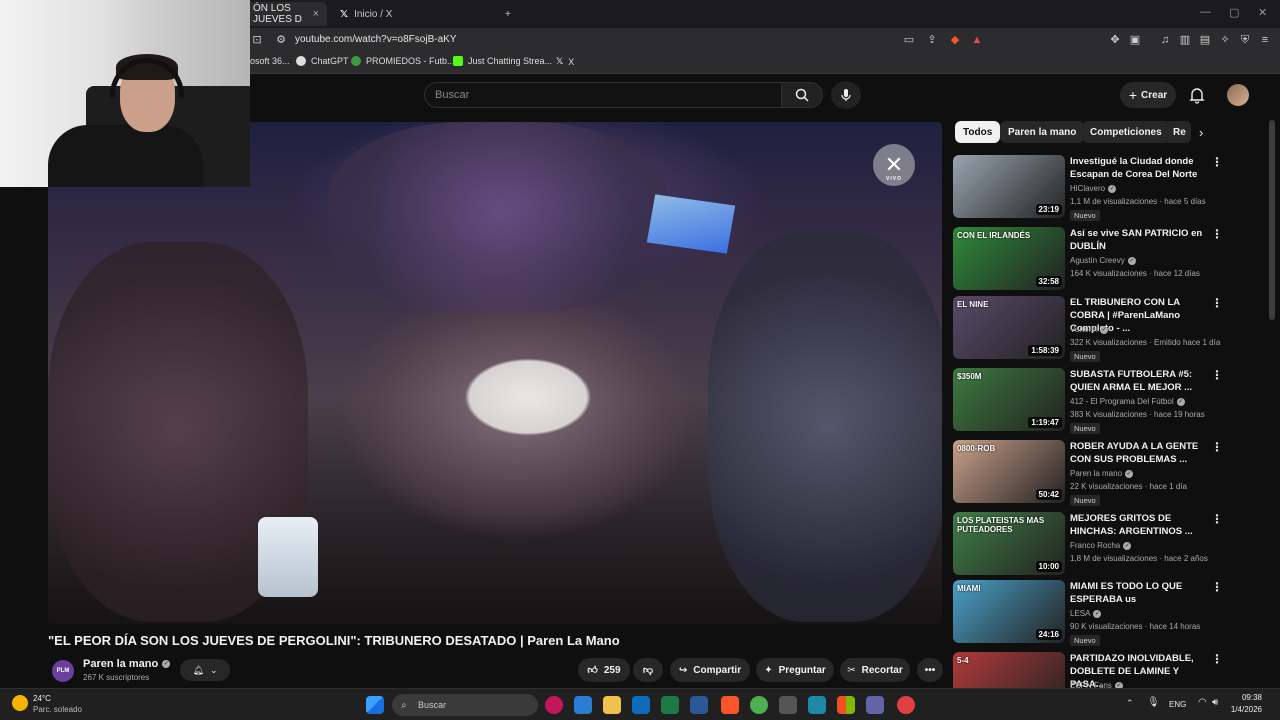  Describe the element at coordinates (930, 670) in the screenshot. I see `more-actions-button: •••` at that location.